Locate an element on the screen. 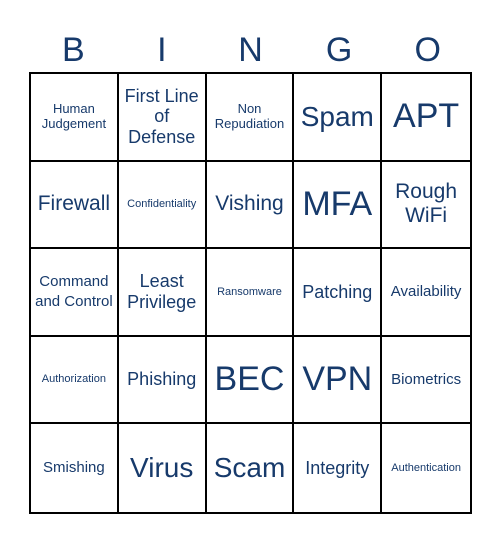 The height and width of the screenshot is (544, 501). bingo-cell: Scam is located at coordinates (251, 468).